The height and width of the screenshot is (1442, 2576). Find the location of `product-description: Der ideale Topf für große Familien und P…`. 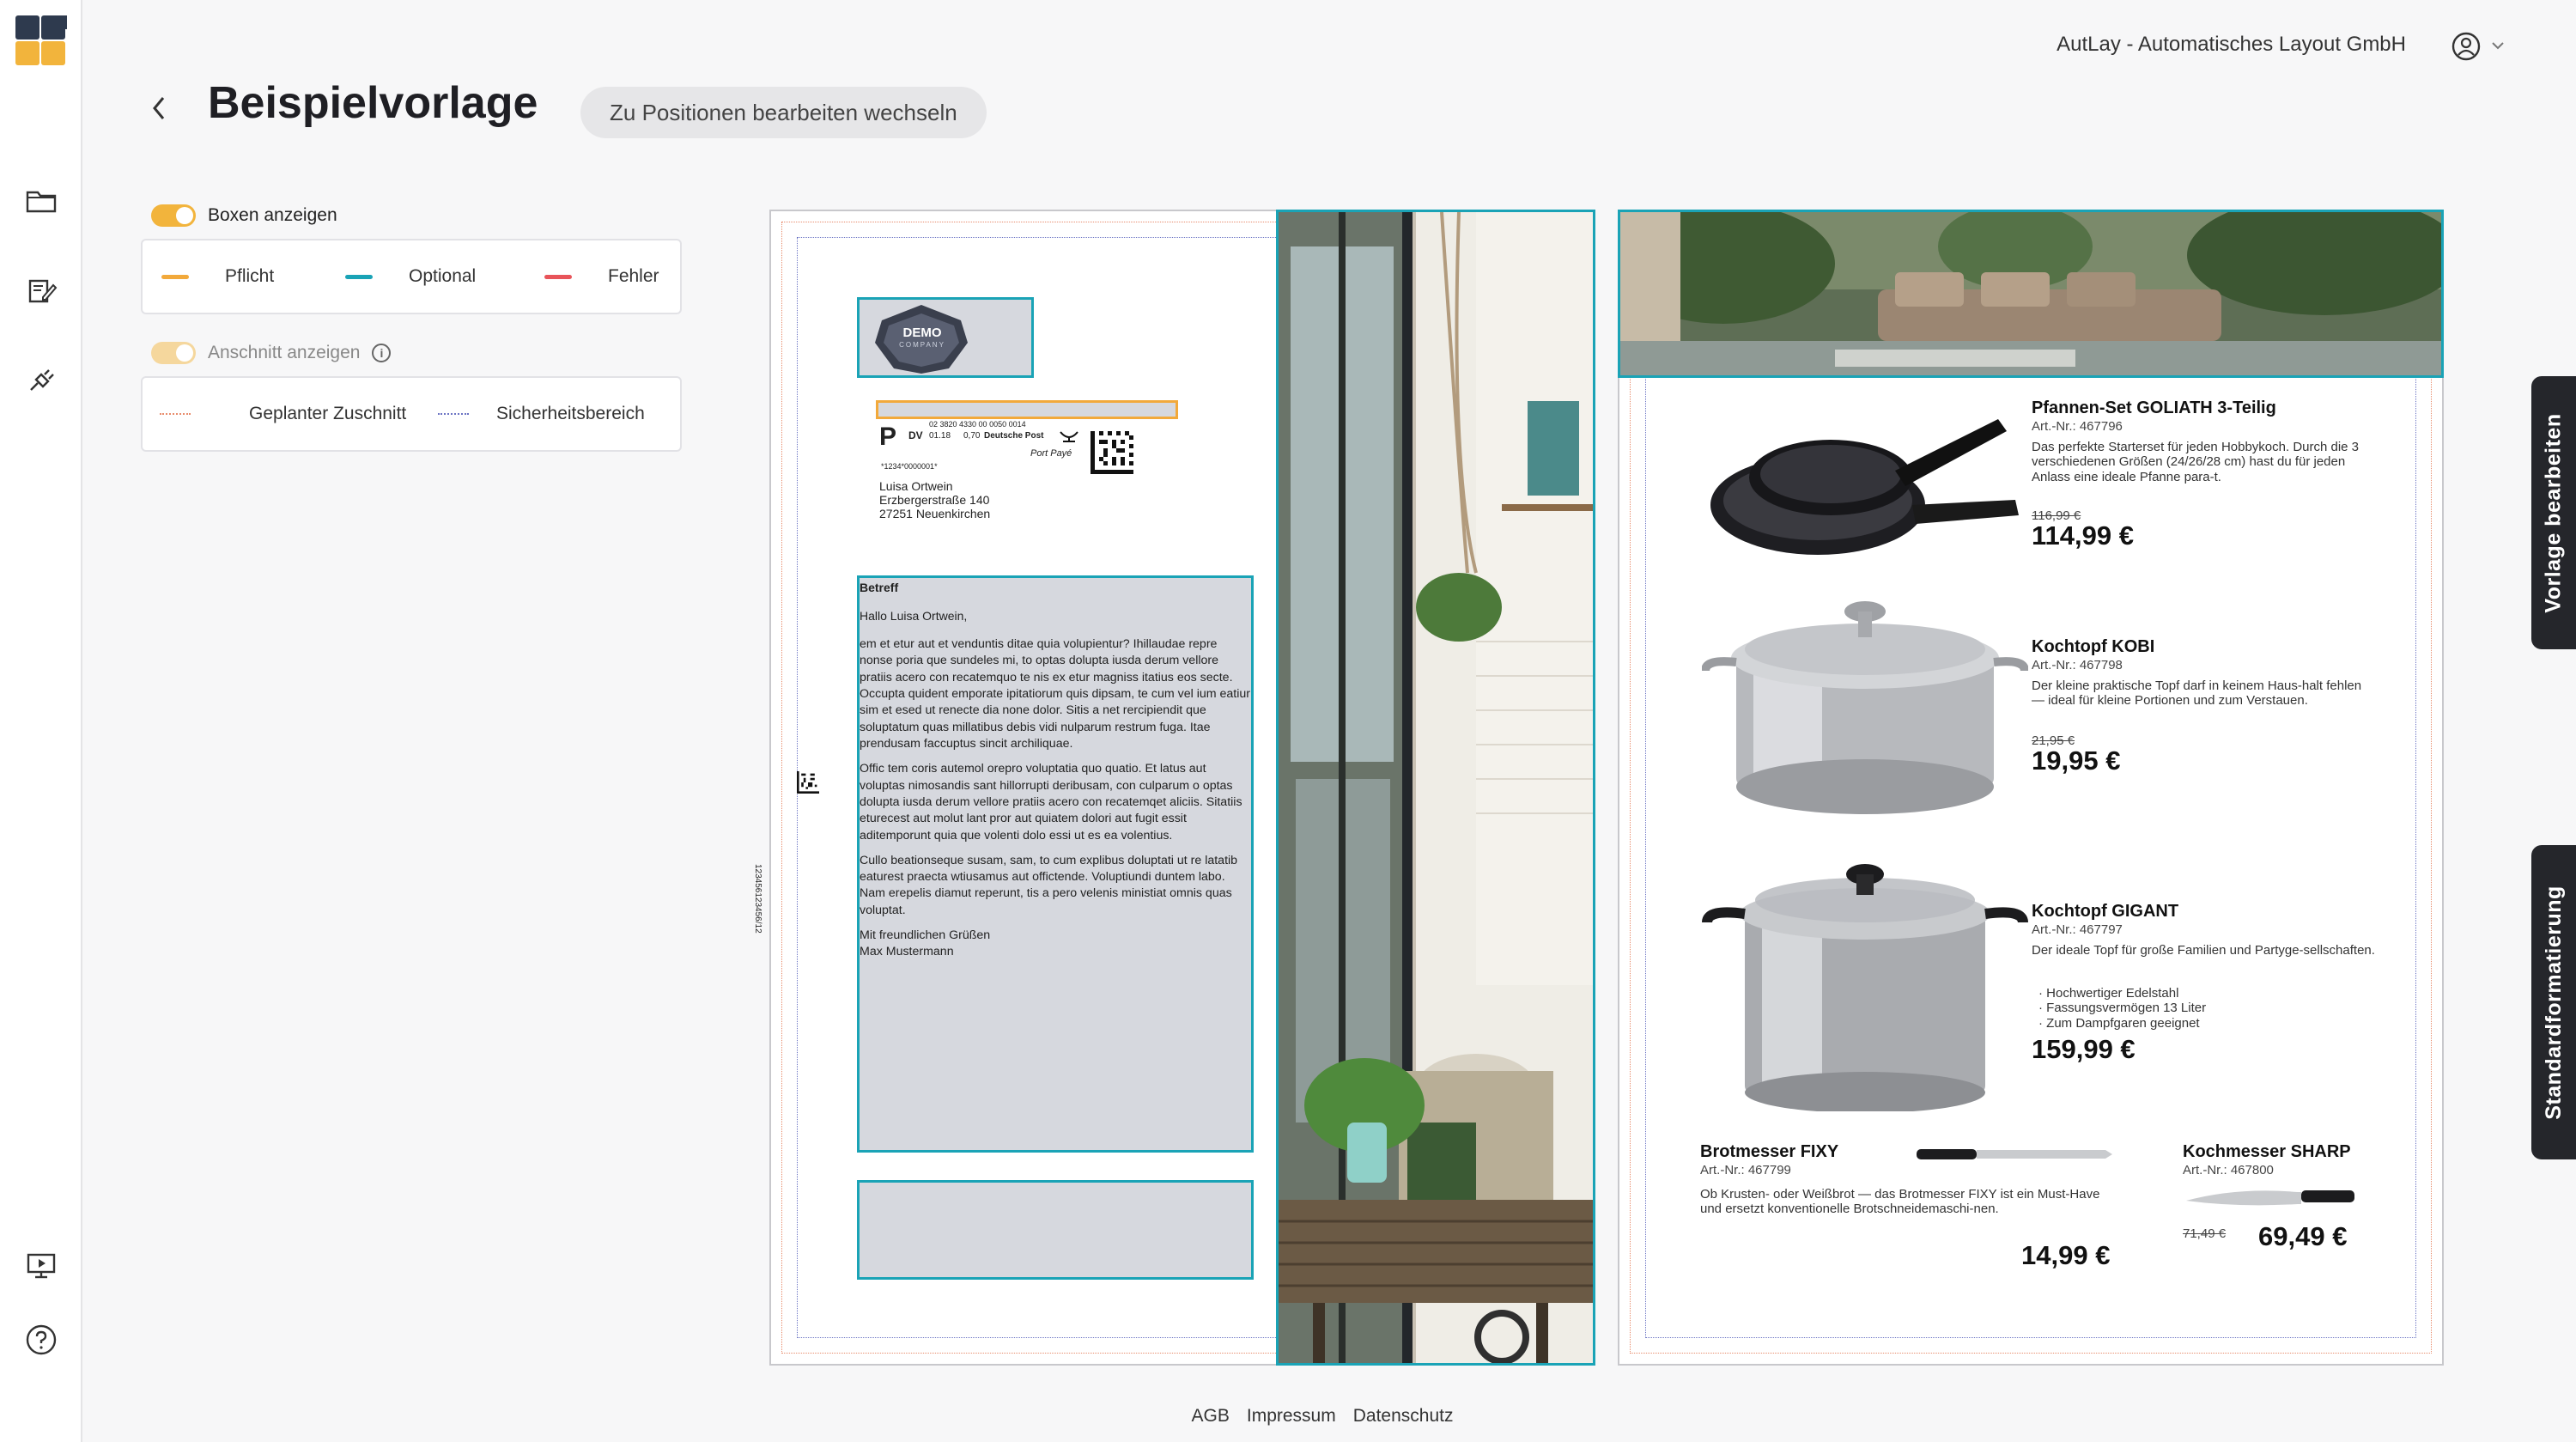

product-description: Der ideale Topf für große Familien und P… is located at coordinates (2203, 950).